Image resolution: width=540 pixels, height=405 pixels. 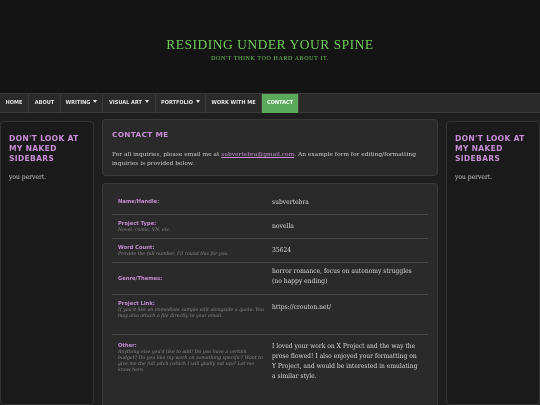 I want to click on form-field-label: Word Count:, so click(x=136, y=248).